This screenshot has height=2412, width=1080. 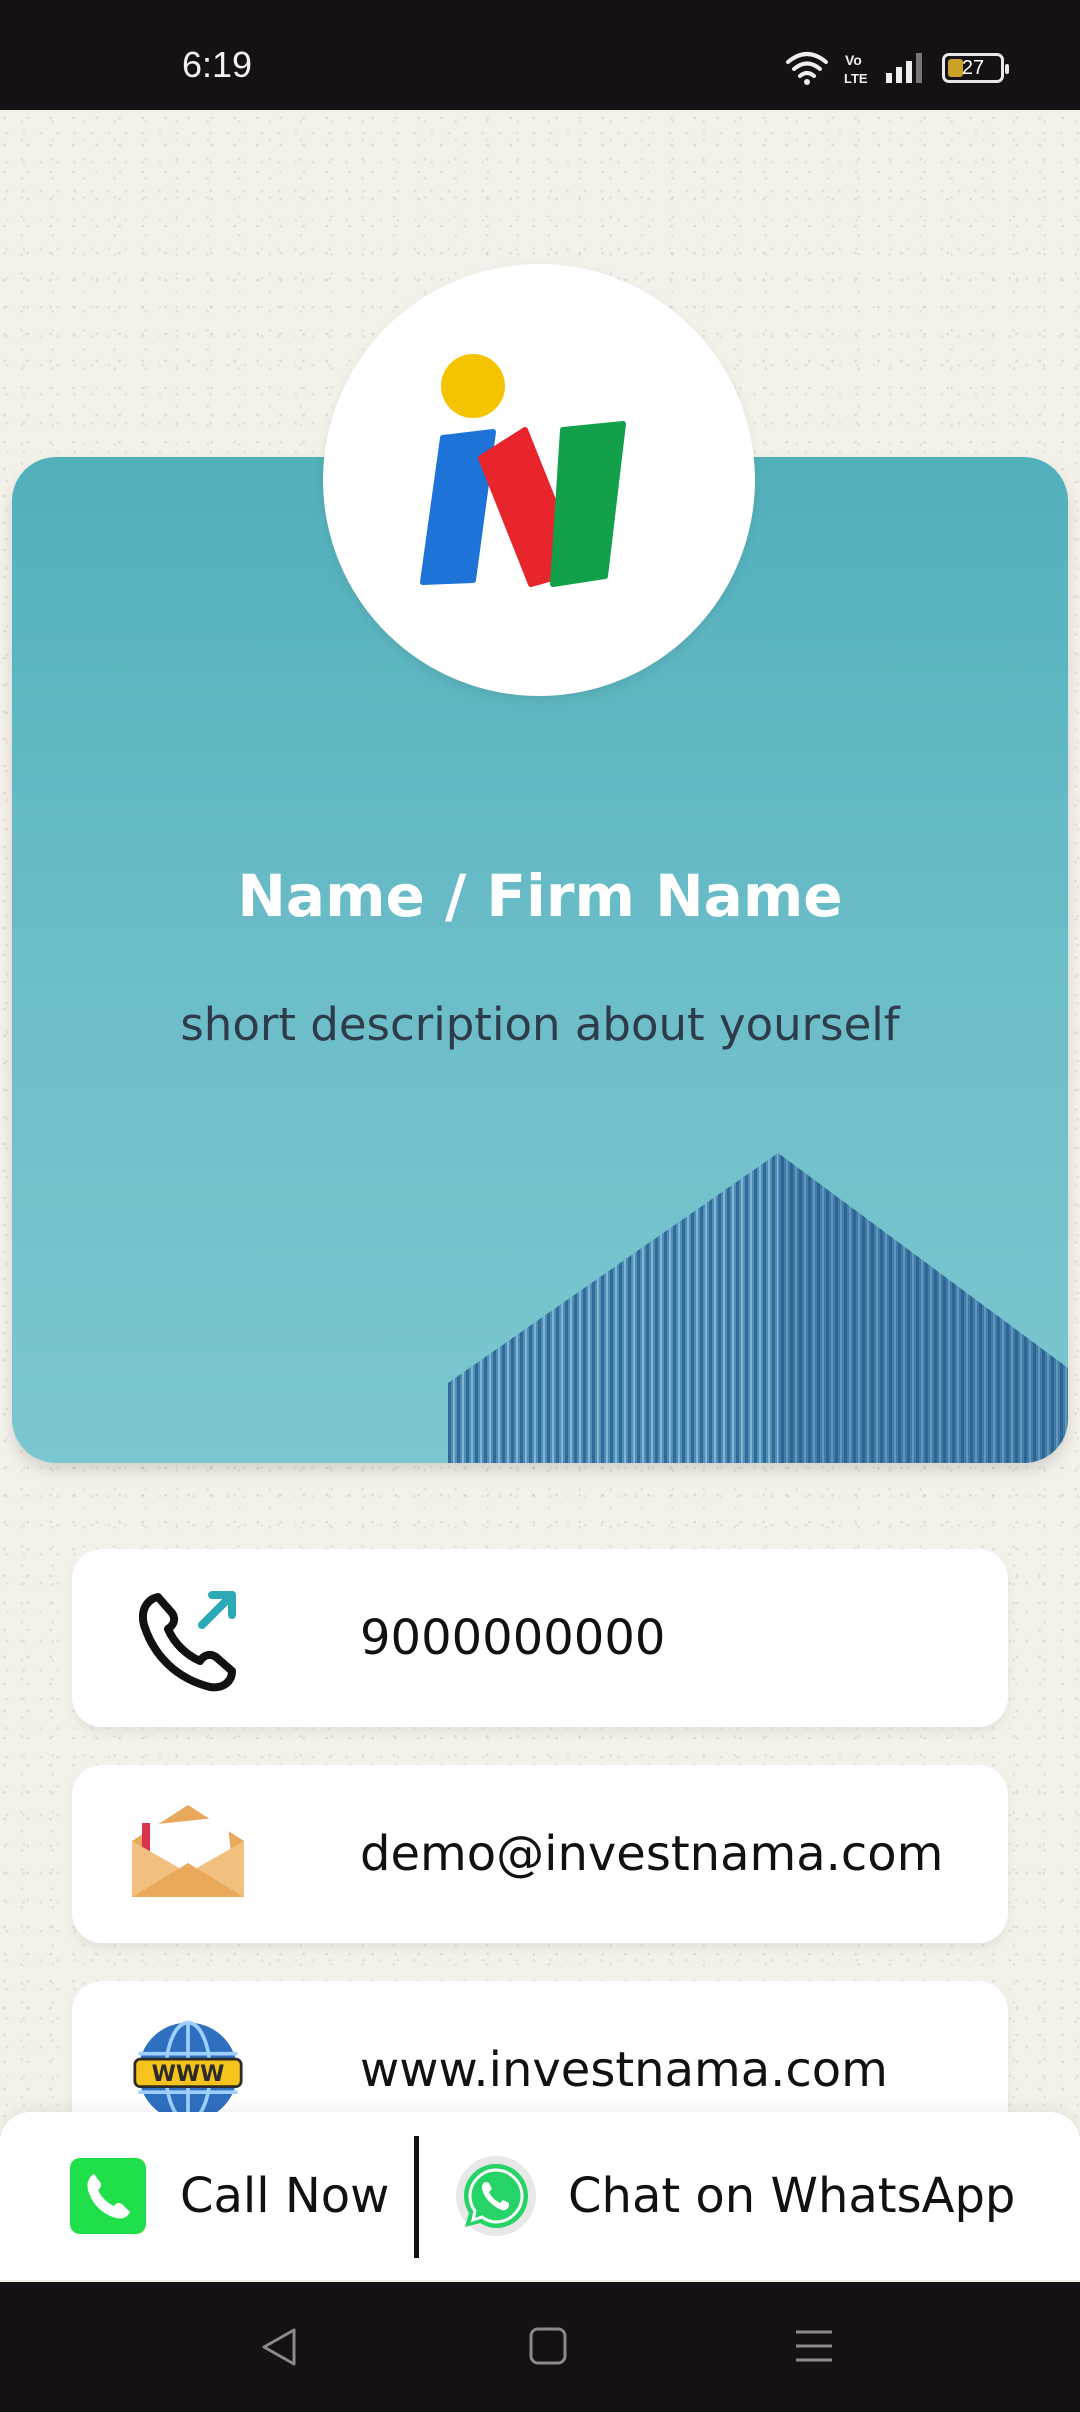 I want to click on bottom-action-bar: Call Now Chat on WhatsApp, so click(x=540, y=2196).